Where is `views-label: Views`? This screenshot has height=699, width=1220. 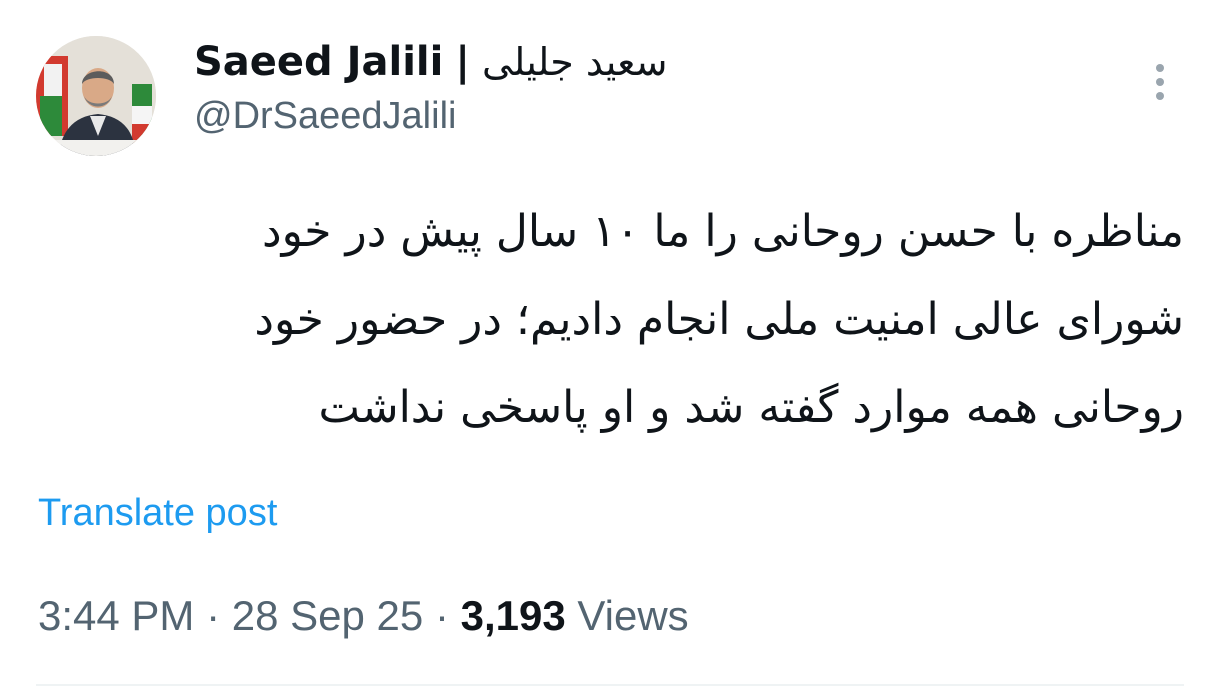
views-label: Views is located at coordinates (633, 615).